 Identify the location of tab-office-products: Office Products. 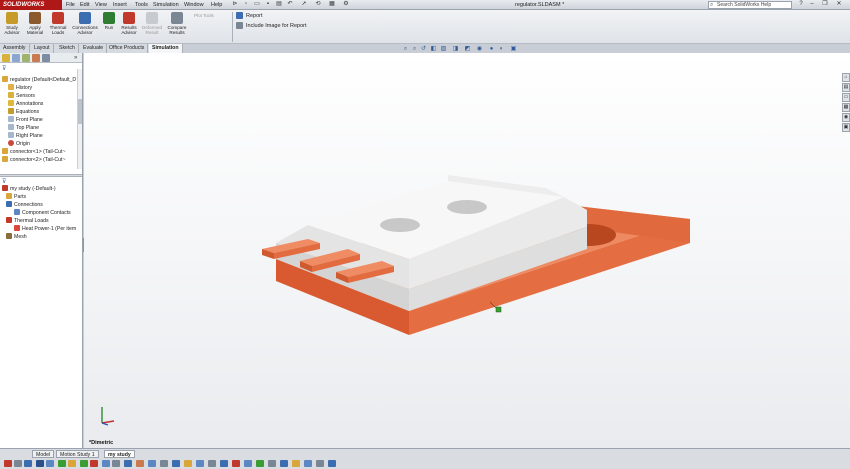
(127, 48).